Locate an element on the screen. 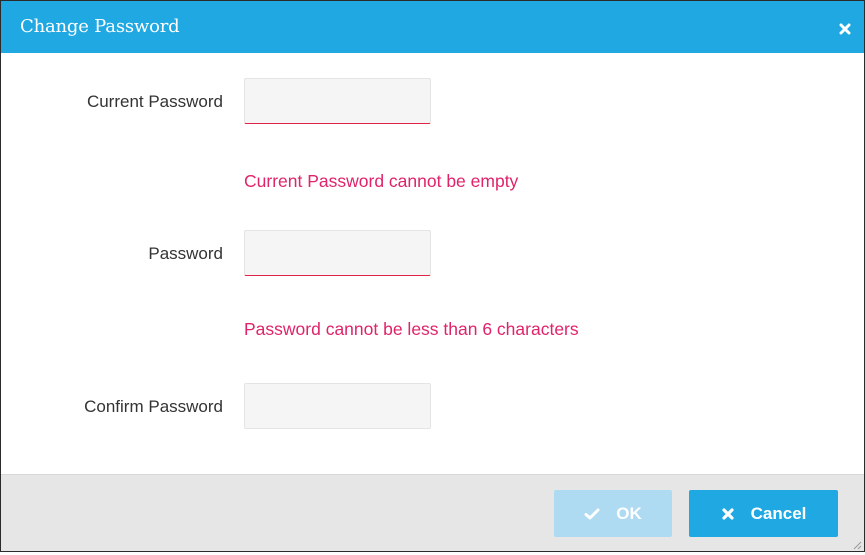 The image size is (865, 555). cancel-button: Cancel is located at coordinates (763, 513).